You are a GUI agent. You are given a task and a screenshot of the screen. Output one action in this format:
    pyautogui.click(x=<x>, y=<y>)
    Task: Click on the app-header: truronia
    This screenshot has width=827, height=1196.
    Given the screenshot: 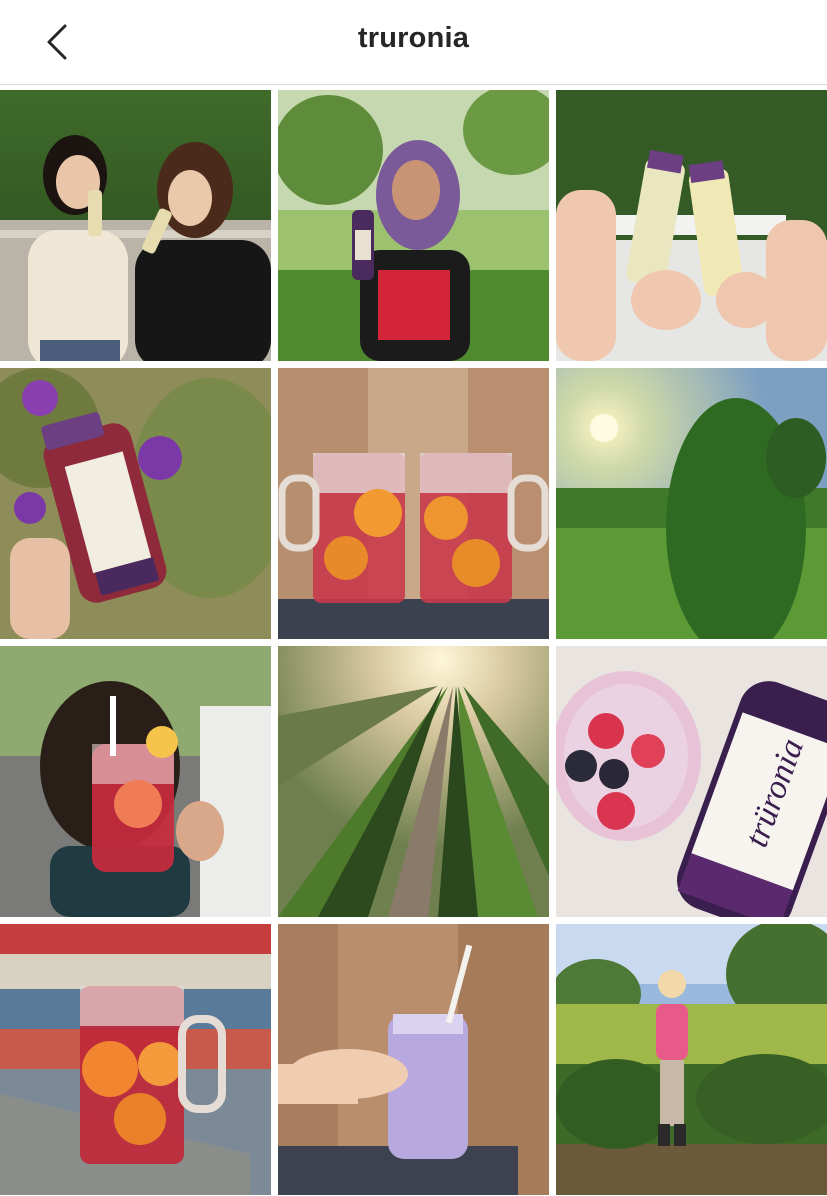 What is the action you would take?
    pyautogui.click(x=413, y=42)
    